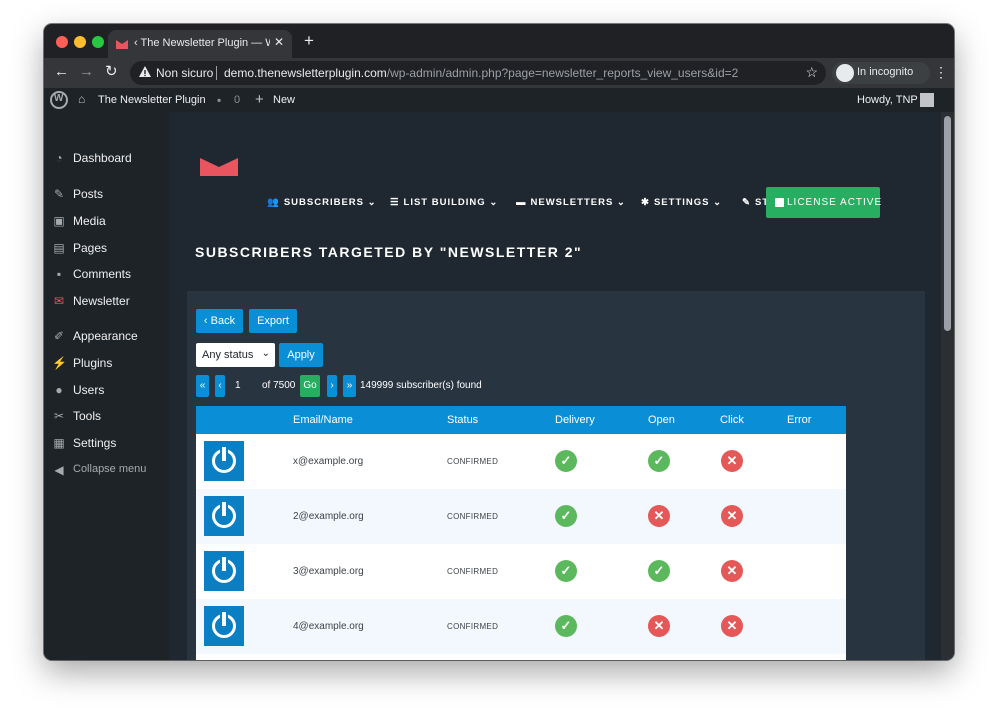 The image size is (1000, 719). What do you see at coordinates (106, 338) in the screenshot?
I see `sidebar-item-appearance: ✐ Appearance` at bounding box center [106, 338].